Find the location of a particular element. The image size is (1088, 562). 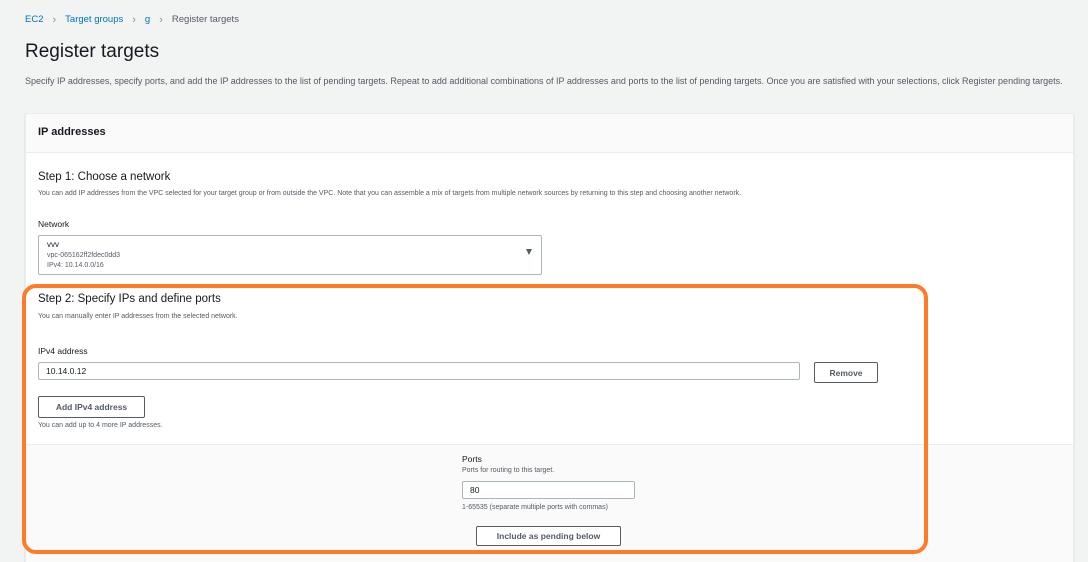

add-ipv4-address-button: Add IPv4 address is located at coordinates (91, 407).